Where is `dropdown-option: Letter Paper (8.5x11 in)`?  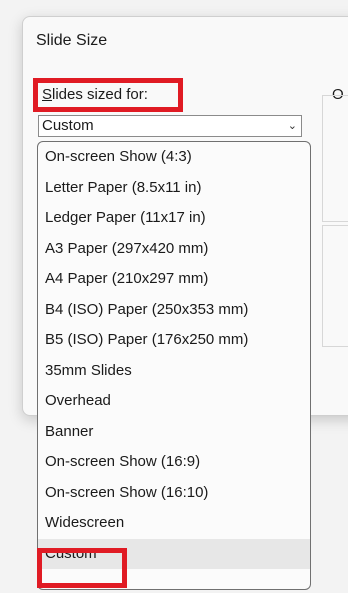
dropdown-option: Letter Paper (8.5x11 in) is located at coordinates (174, 188).